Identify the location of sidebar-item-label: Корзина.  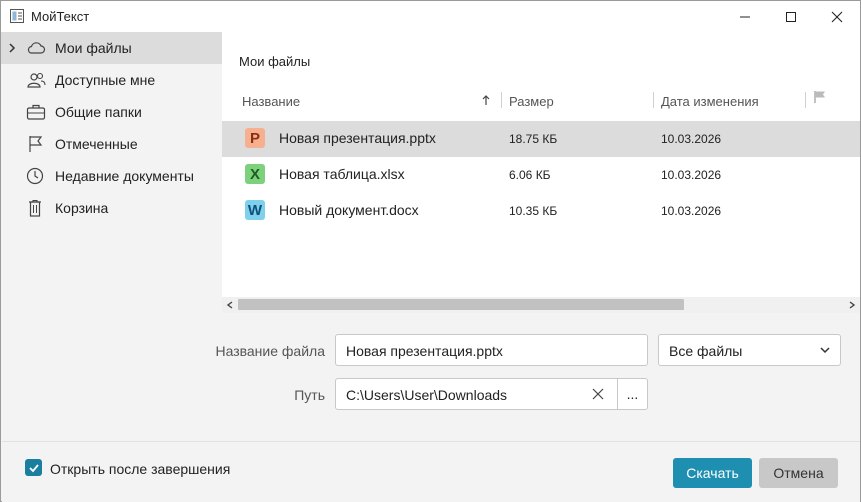
(82, 208).